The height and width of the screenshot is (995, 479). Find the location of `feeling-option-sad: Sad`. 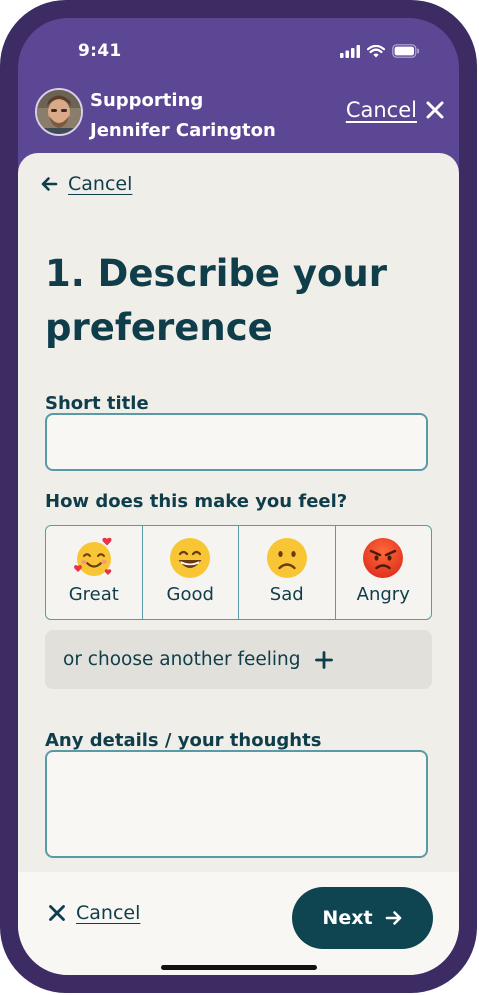

feeling-option-sad: Sad is located at coordinates (287, 572).